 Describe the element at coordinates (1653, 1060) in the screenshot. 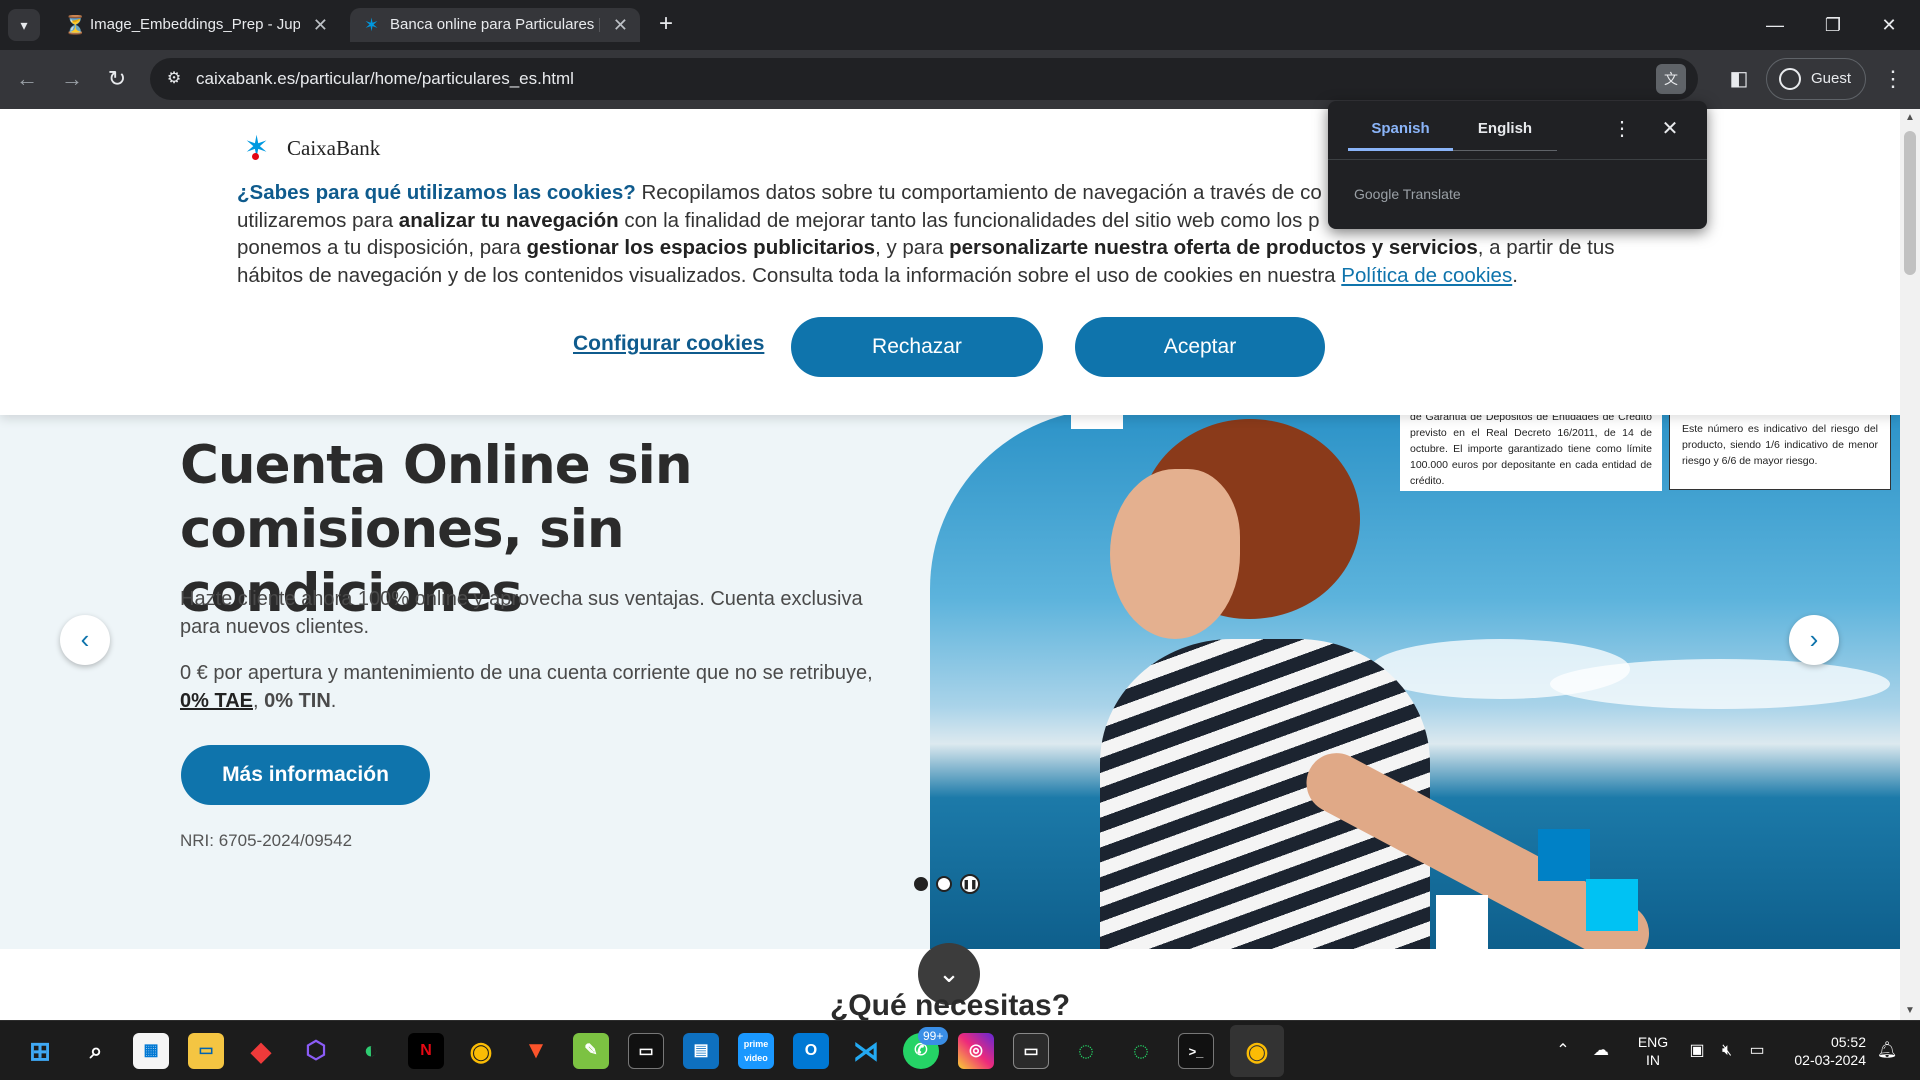

I see `language-region: IN` at that location.